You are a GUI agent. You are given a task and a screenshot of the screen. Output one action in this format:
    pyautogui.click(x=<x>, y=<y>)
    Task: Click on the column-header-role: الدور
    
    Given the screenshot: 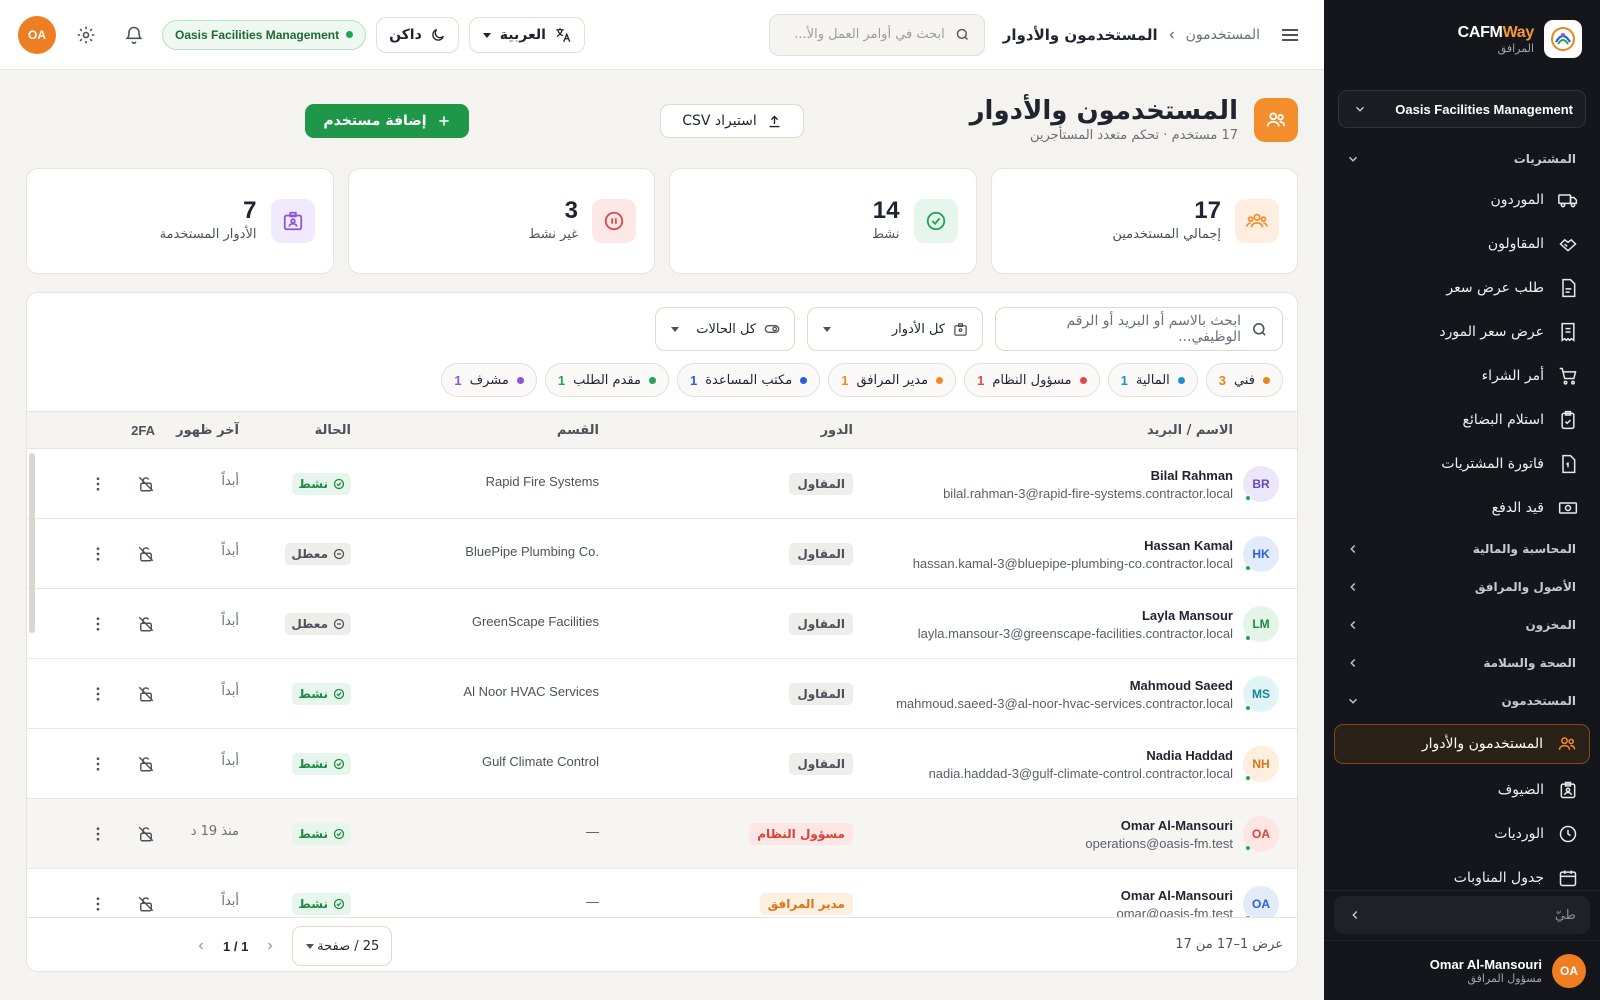 What is the action you would take?
    pyautogui.click(x=837, y=430)
    